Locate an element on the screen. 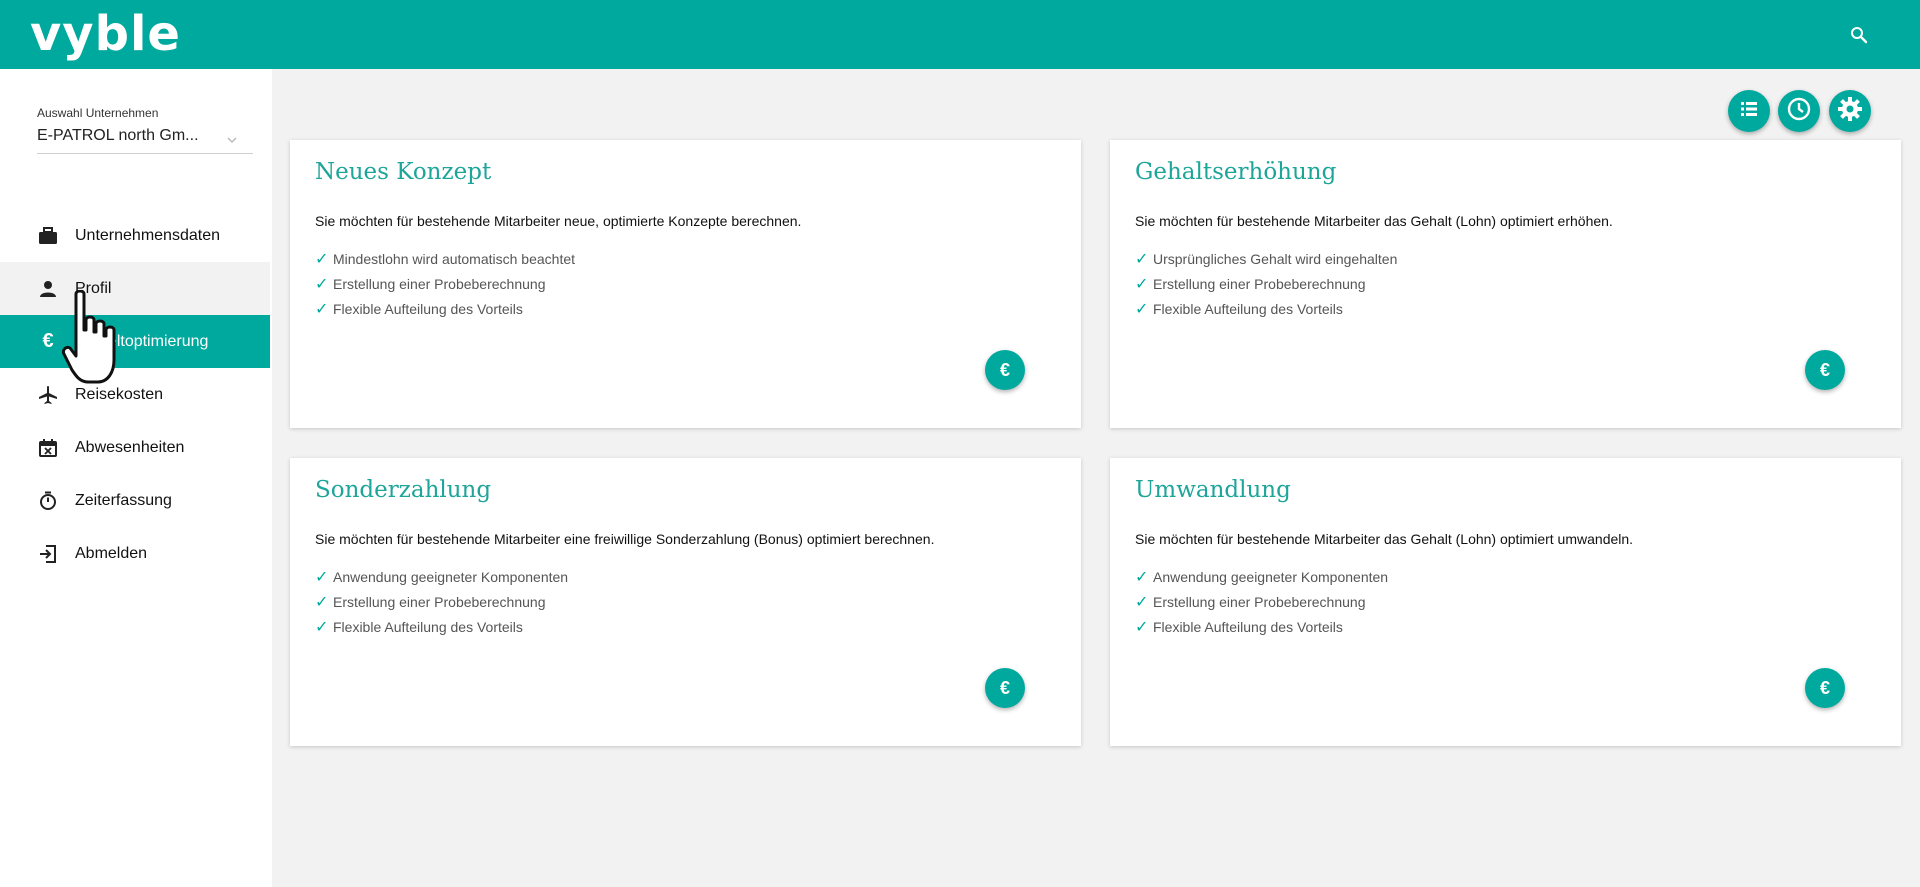 This screenshot has width=1920, height=887. person-icon is located at coordinates (48, 289).